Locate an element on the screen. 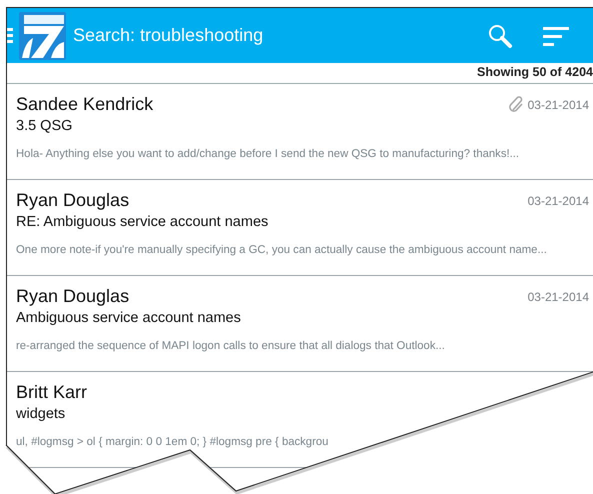  result-count: Showing 50 of 4204 is located at coordinates (534, 73).